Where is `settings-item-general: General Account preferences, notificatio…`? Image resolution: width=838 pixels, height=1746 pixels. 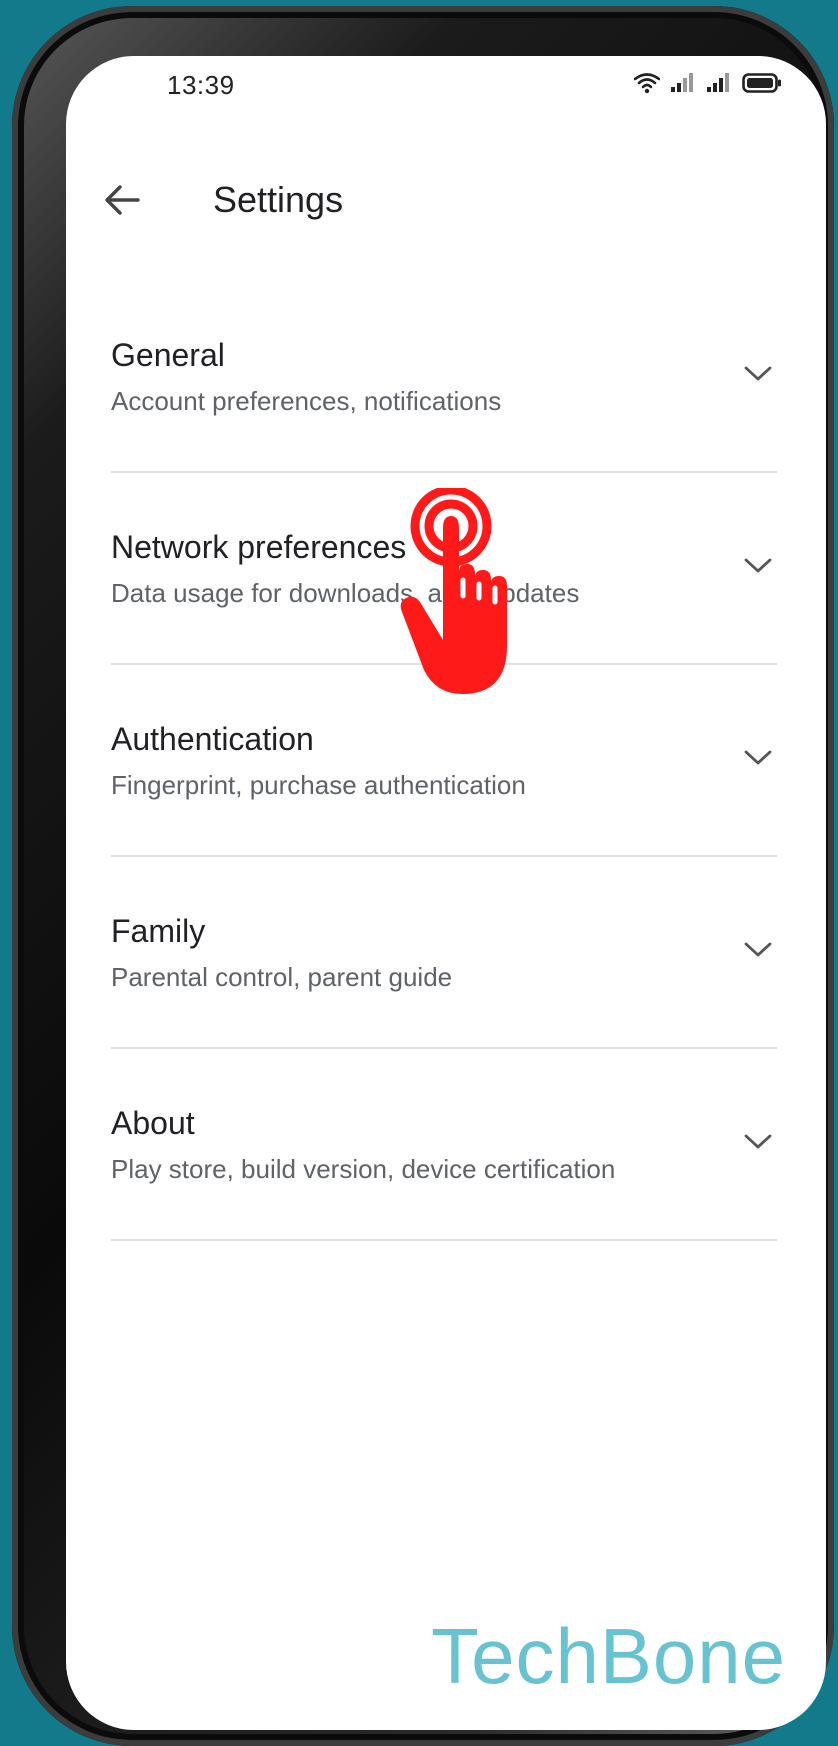
settings-item-general: General Account preferences, notificatio… is located at coordinates (444, 377).